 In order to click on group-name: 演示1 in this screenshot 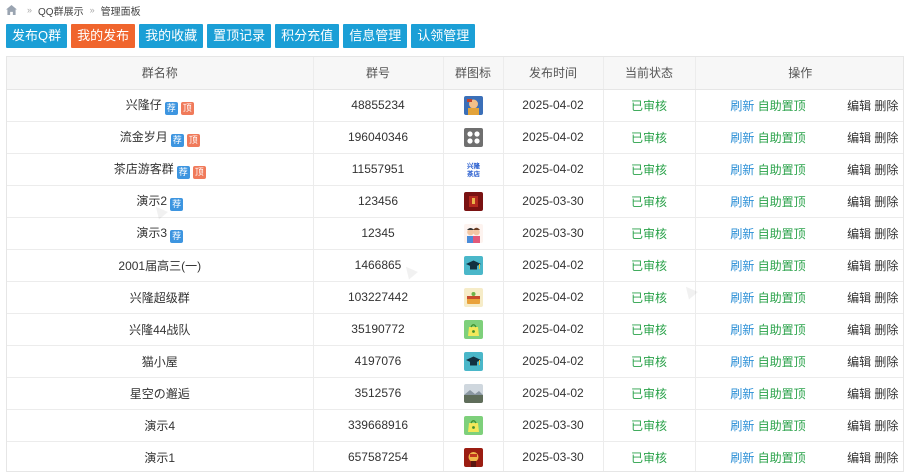, I will do `click(159, 458)`.